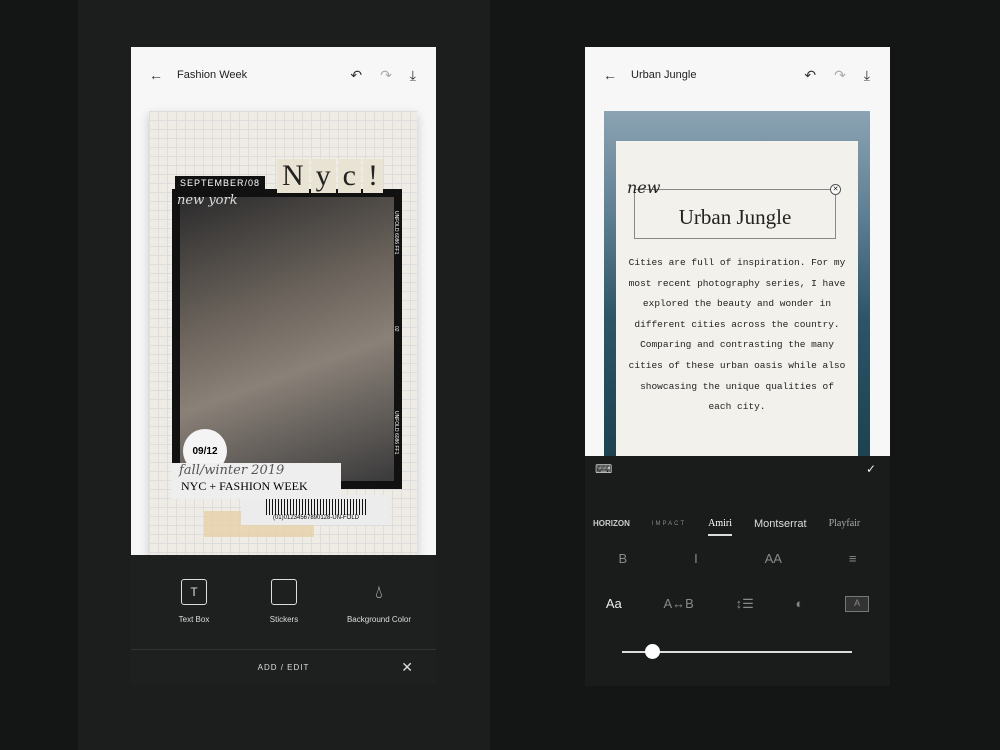 Image resolution: width=1000 pixels, height=750 pixels. I want to click on tool-label: Text Box, so click(194, 619).